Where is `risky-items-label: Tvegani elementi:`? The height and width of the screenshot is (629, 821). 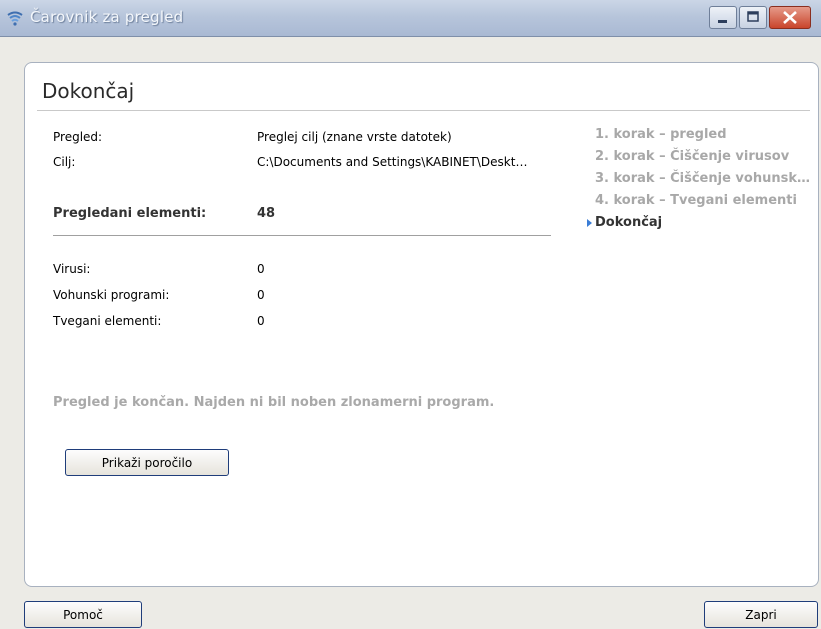
risky-items-label: Tvegani elementi: is located at coordinates (107, 321).